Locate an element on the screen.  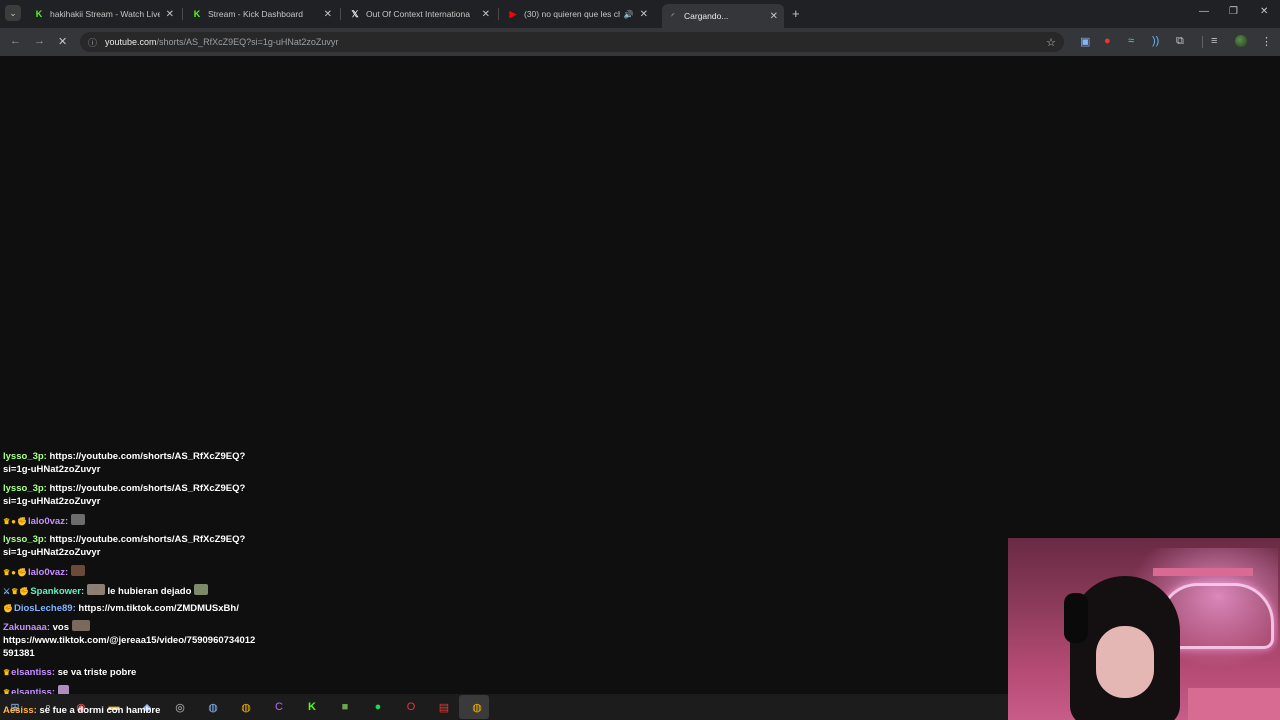
close-window-icon: ✕ is located at coordinates (1264, 11).